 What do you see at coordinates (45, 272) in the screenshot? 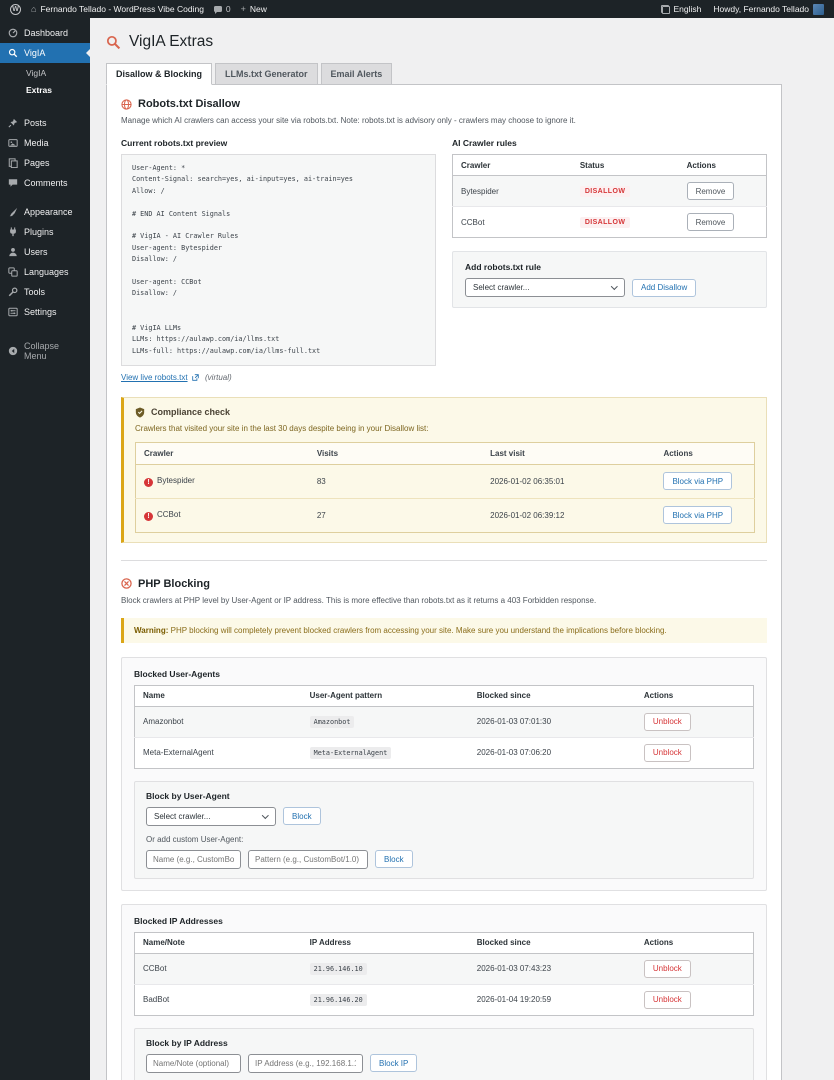
I see `sidebar-item-languages: Languages` at bounding box center [45, 272].